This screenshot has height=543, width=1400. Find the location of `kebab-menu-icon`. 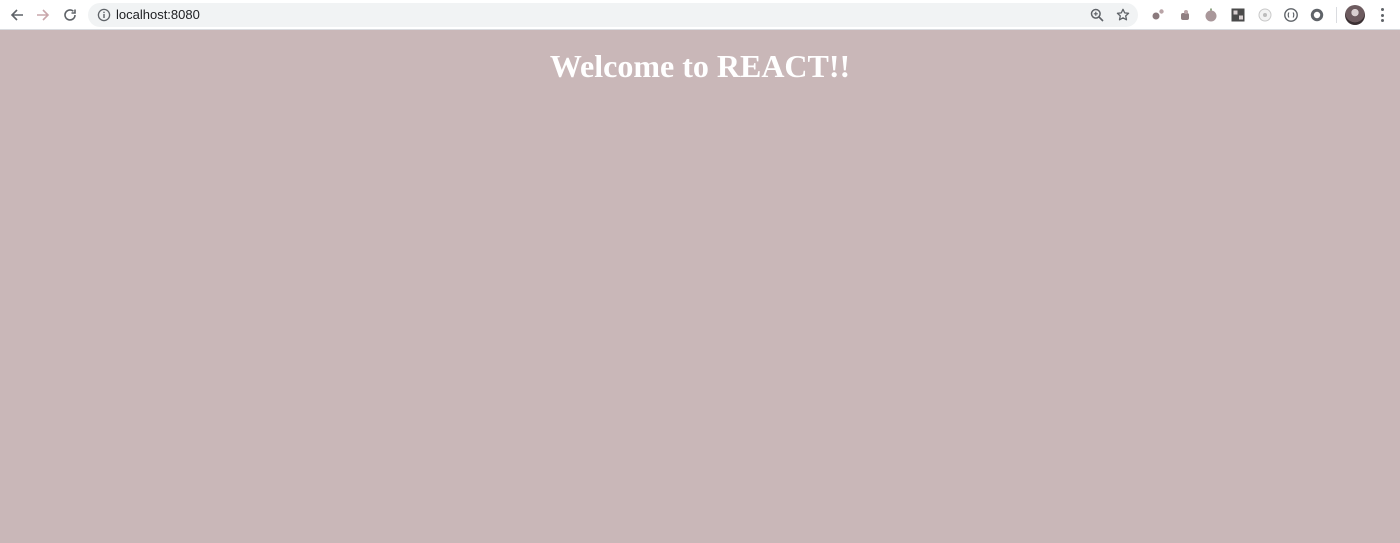

kebab-menu-icon is located at coordinates (1382, 15).